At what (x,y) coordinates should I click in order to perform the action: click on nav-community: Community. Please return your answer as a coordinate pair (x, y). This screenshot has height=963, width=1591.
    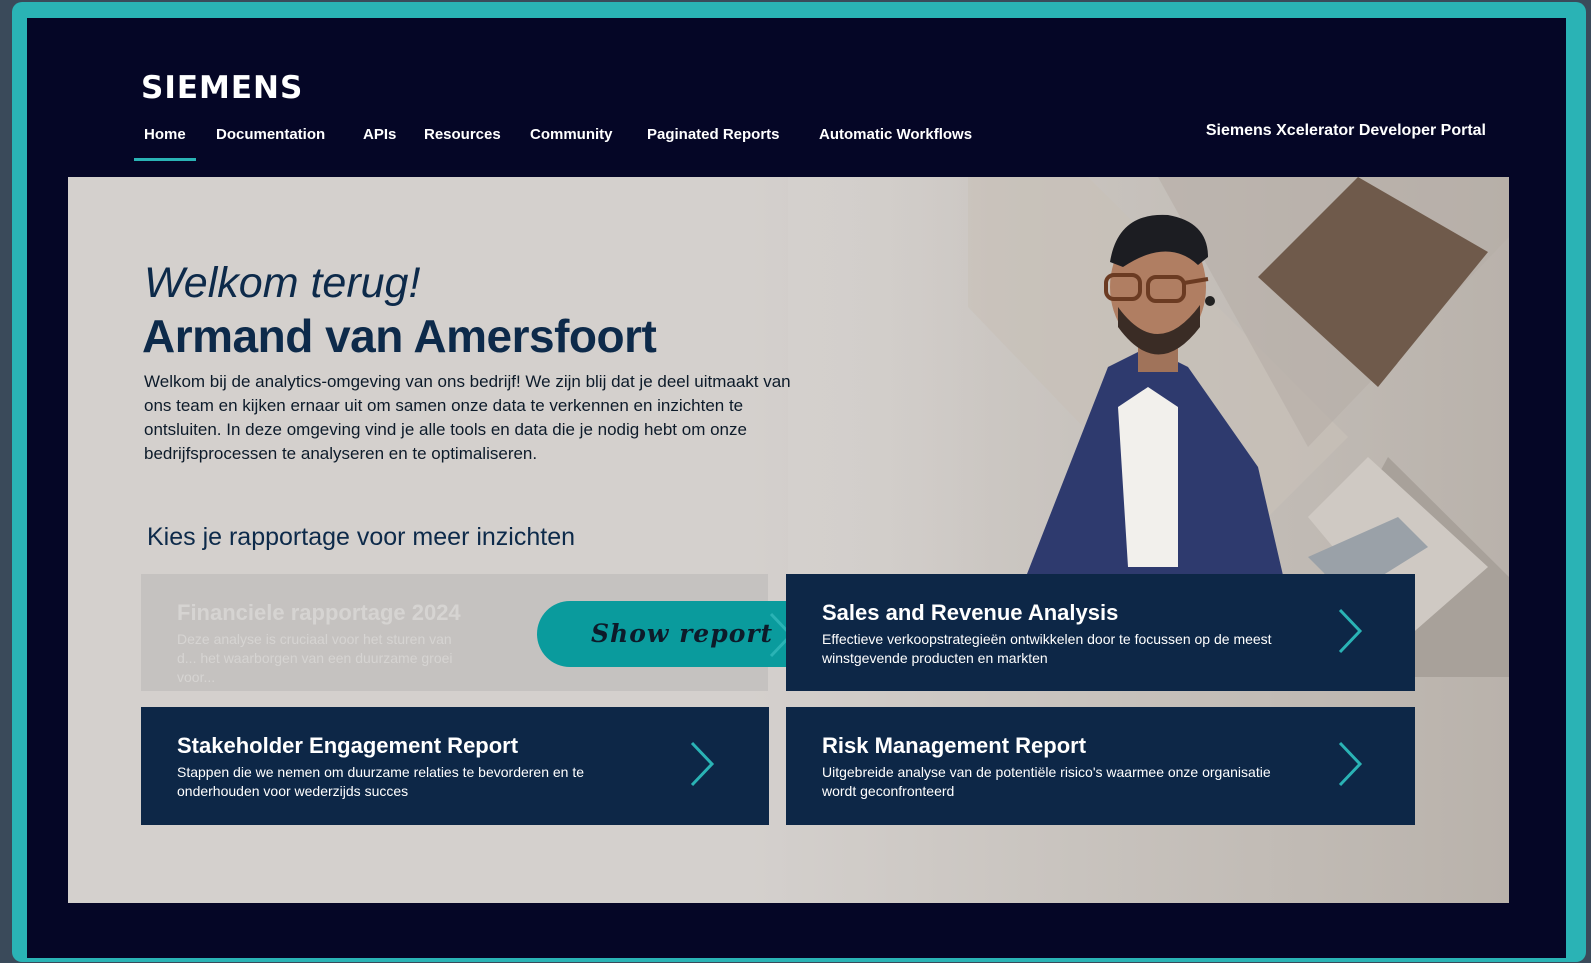
    Looking at the image, I should click on (571, 134).